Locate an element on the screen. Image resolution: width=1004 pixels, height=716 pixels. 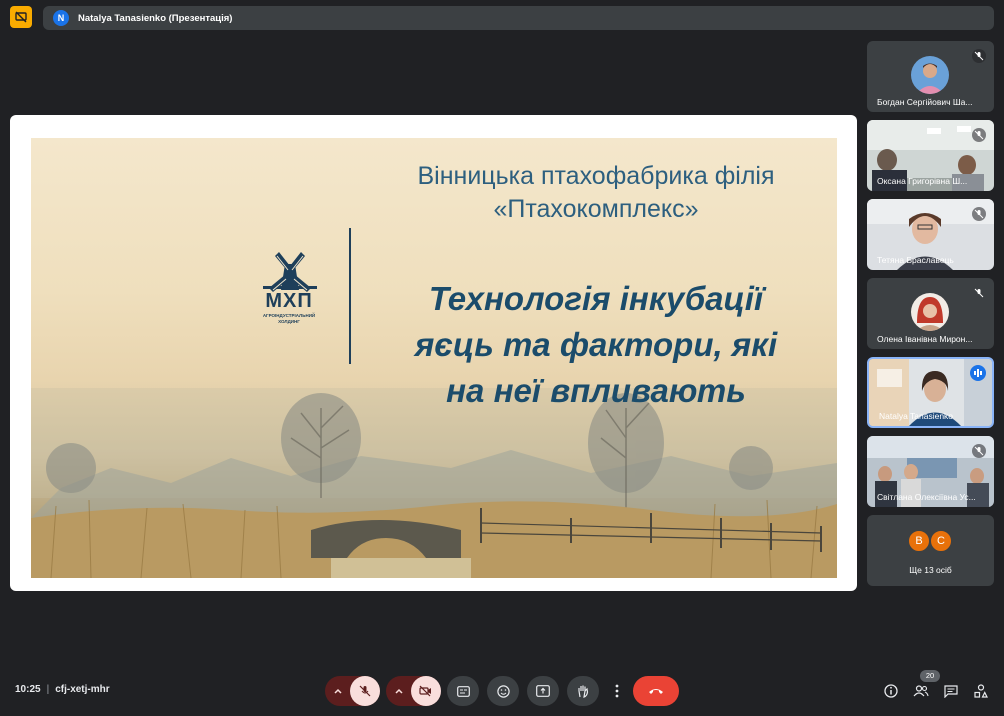
info-icon is located at coordinates (891, 691).